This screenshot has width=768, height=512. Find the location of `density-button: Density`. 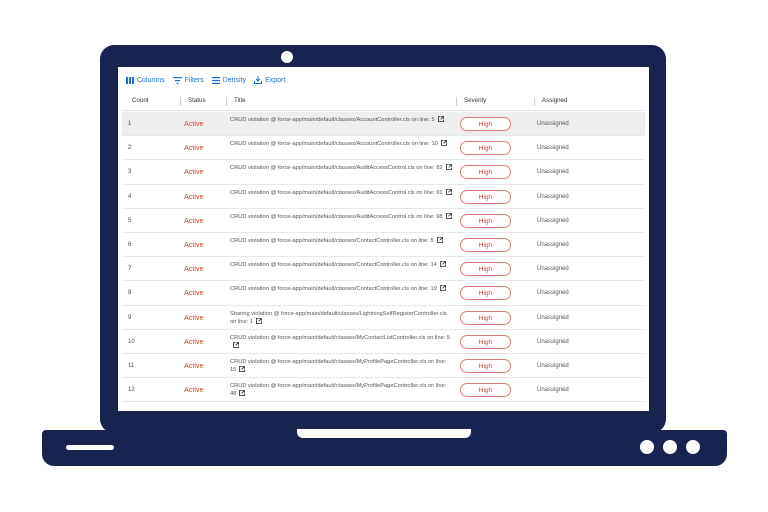

density-button: Density is located at coordinates (228, 80).